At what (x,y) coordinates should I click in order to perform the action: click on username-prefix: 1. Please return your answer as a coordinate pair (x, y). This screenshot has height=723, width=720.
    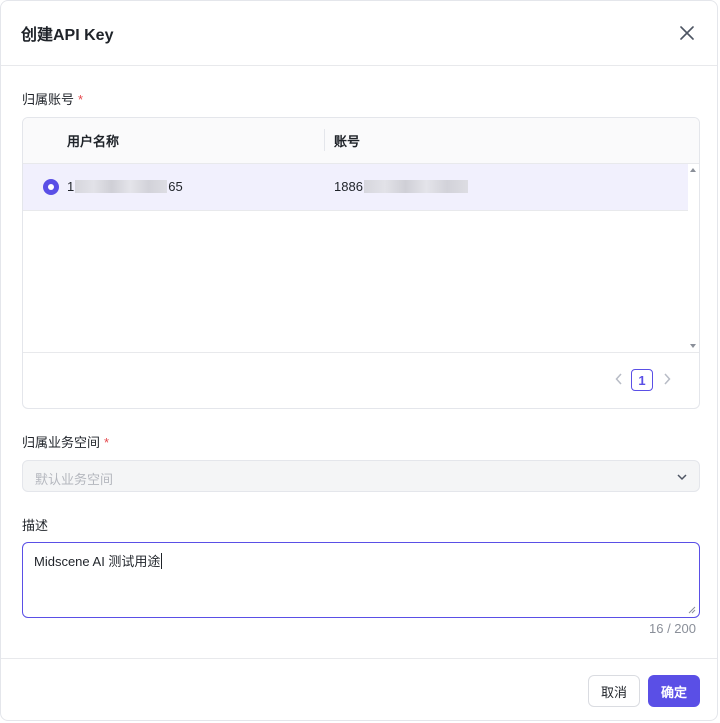
    Looking at the image, I should click on (71, 186).